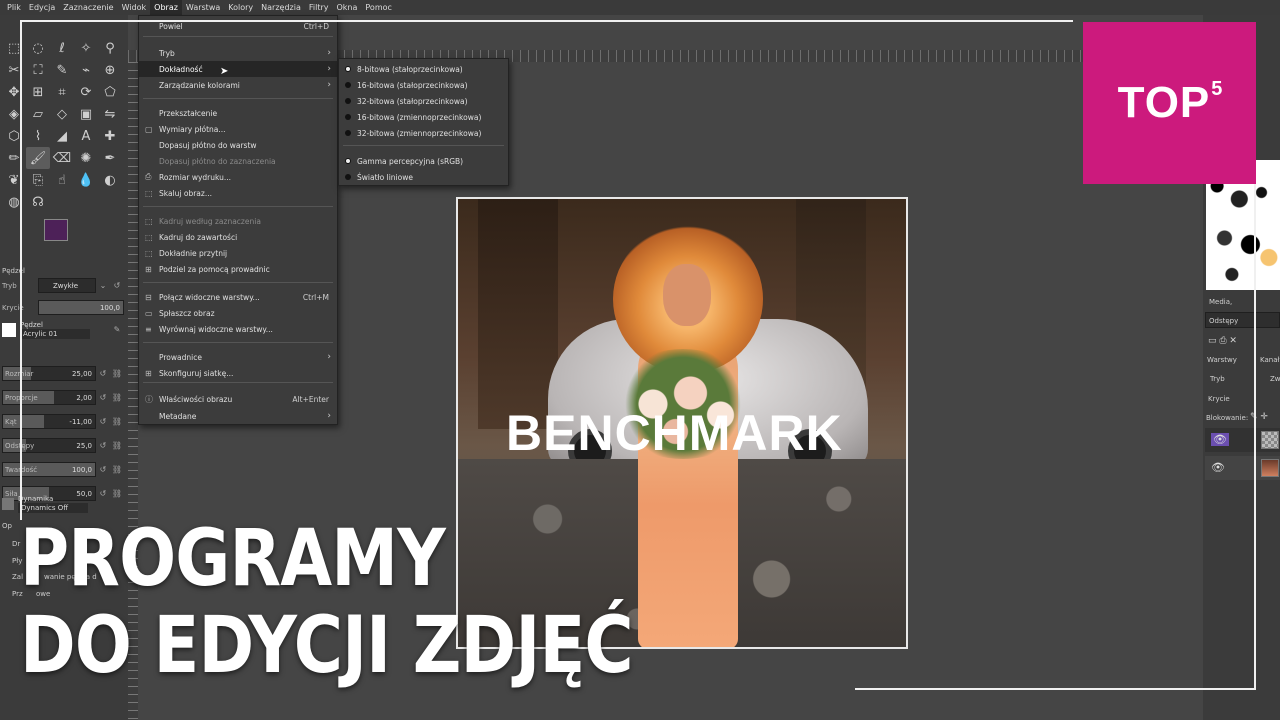 The image size is (1280, 720). What do you see at coordinates (88, 7) in the screenshot?
I see `menu-item: Zaznaczenie` at bounding box center [88, 7].